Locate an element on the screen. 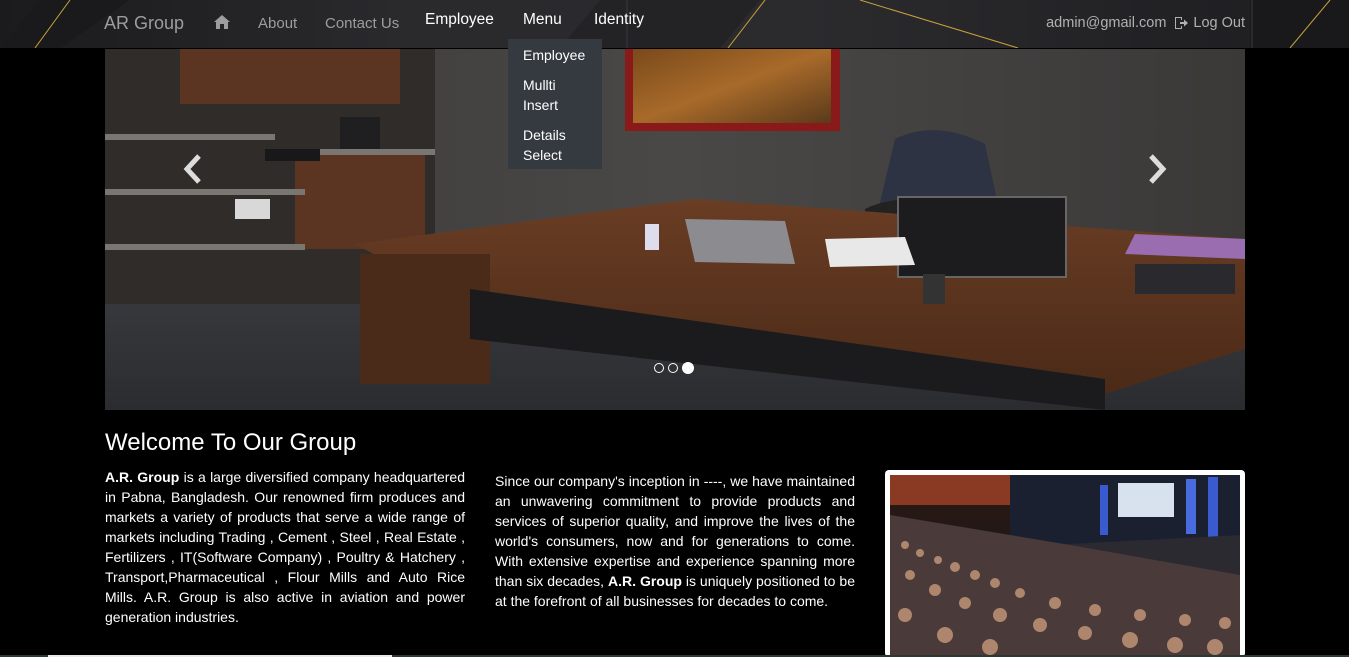 This screenshot has height=657, width=1349. user-area: admin@gmail.com Log Out is located at coordinates (1145, 23).